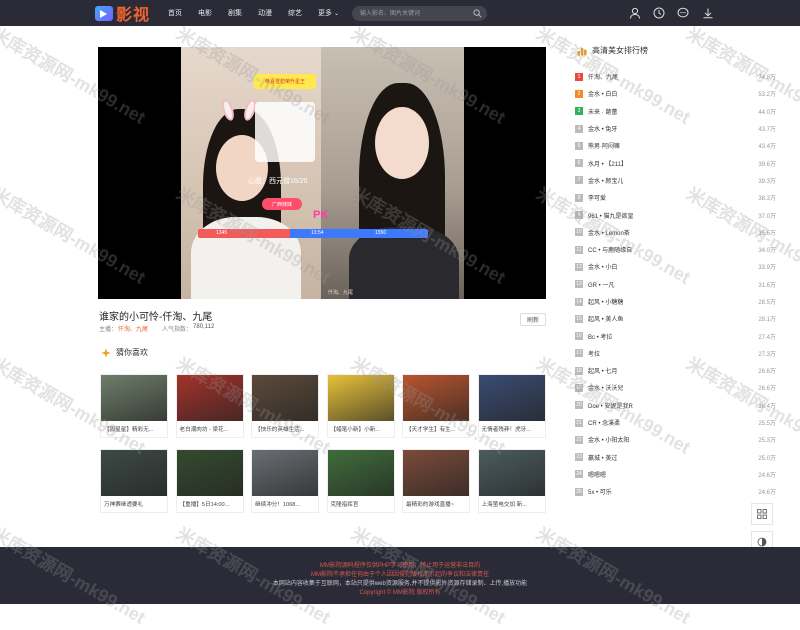 The height and width of the screenshot is (630, 800). I want to click on host-value: 仟淘、九尾, so click(133, 328).